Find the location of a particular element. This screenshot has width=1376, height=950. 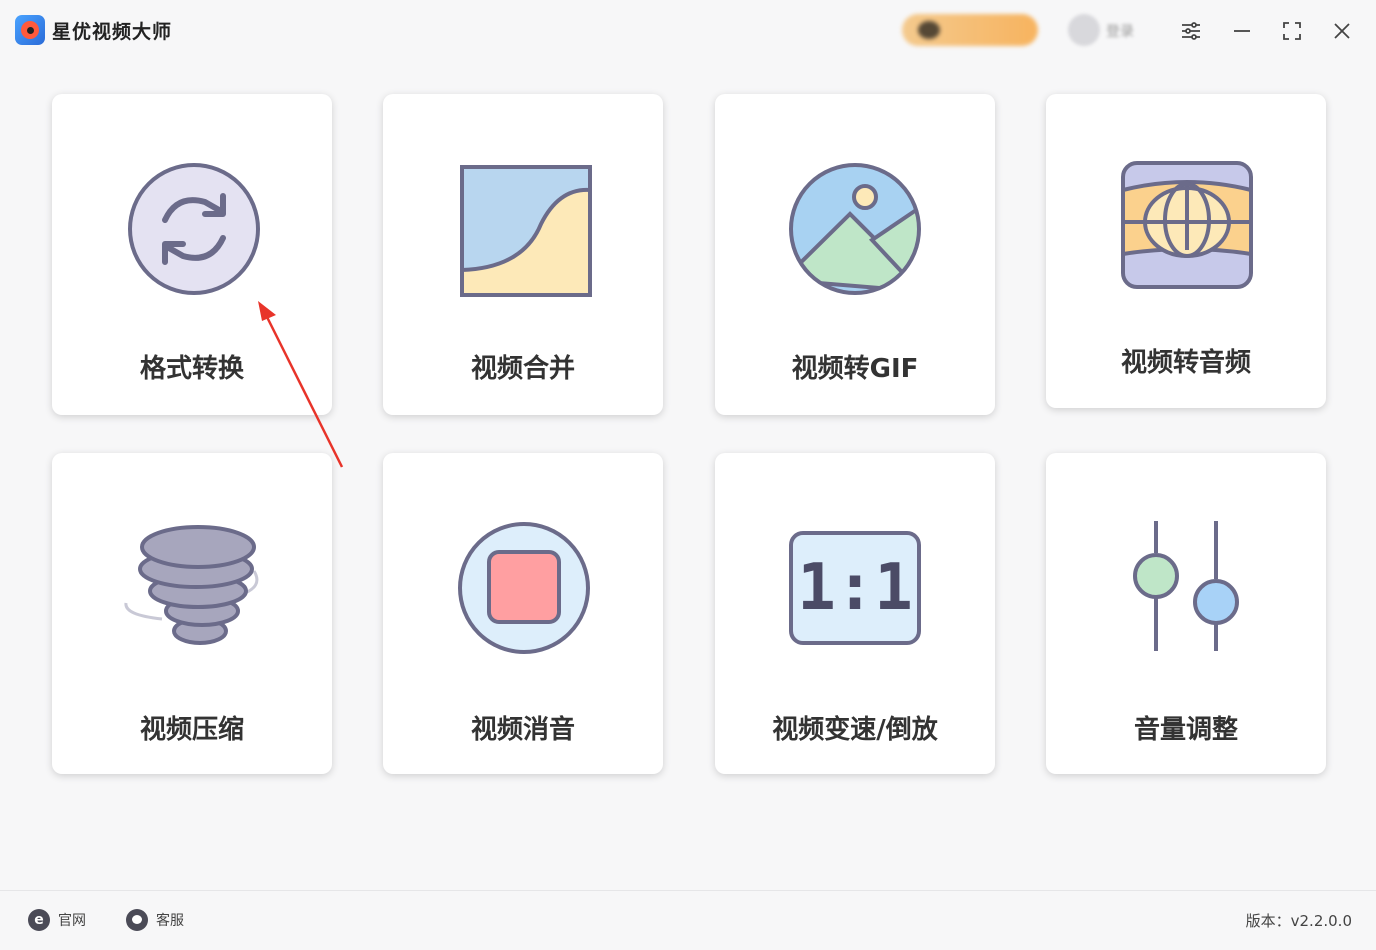

tool-label: 视频压缩 is located at coordinates (191, 730).